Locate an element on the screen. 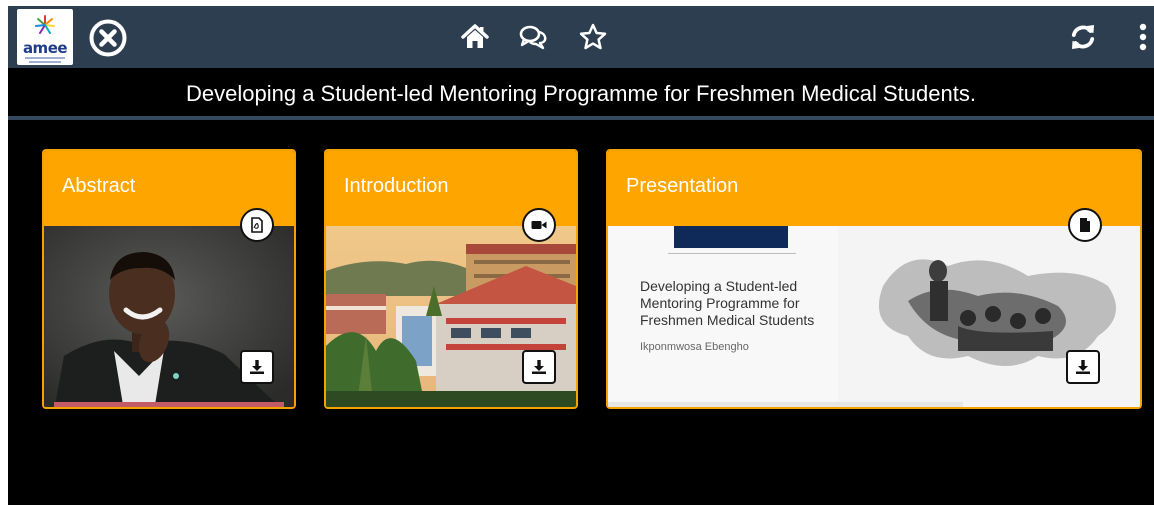 The width and height of the screenshot is (1154, 505). star-icon is located at coordinates (593, 37).